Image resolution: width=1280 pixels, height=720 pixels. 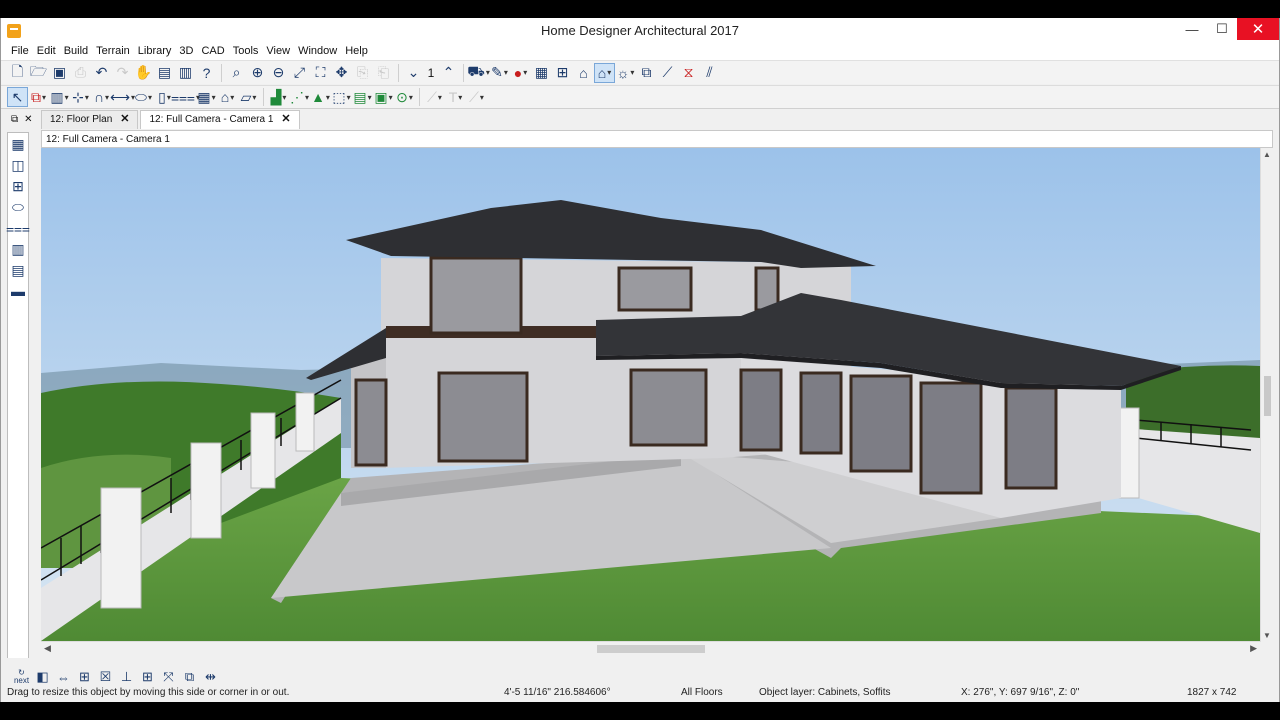 What do you see at coordinates (1212, 692) in the screenshot?
I see `status-view-size: 1827 x 742` at bounding box center [1212, 692].